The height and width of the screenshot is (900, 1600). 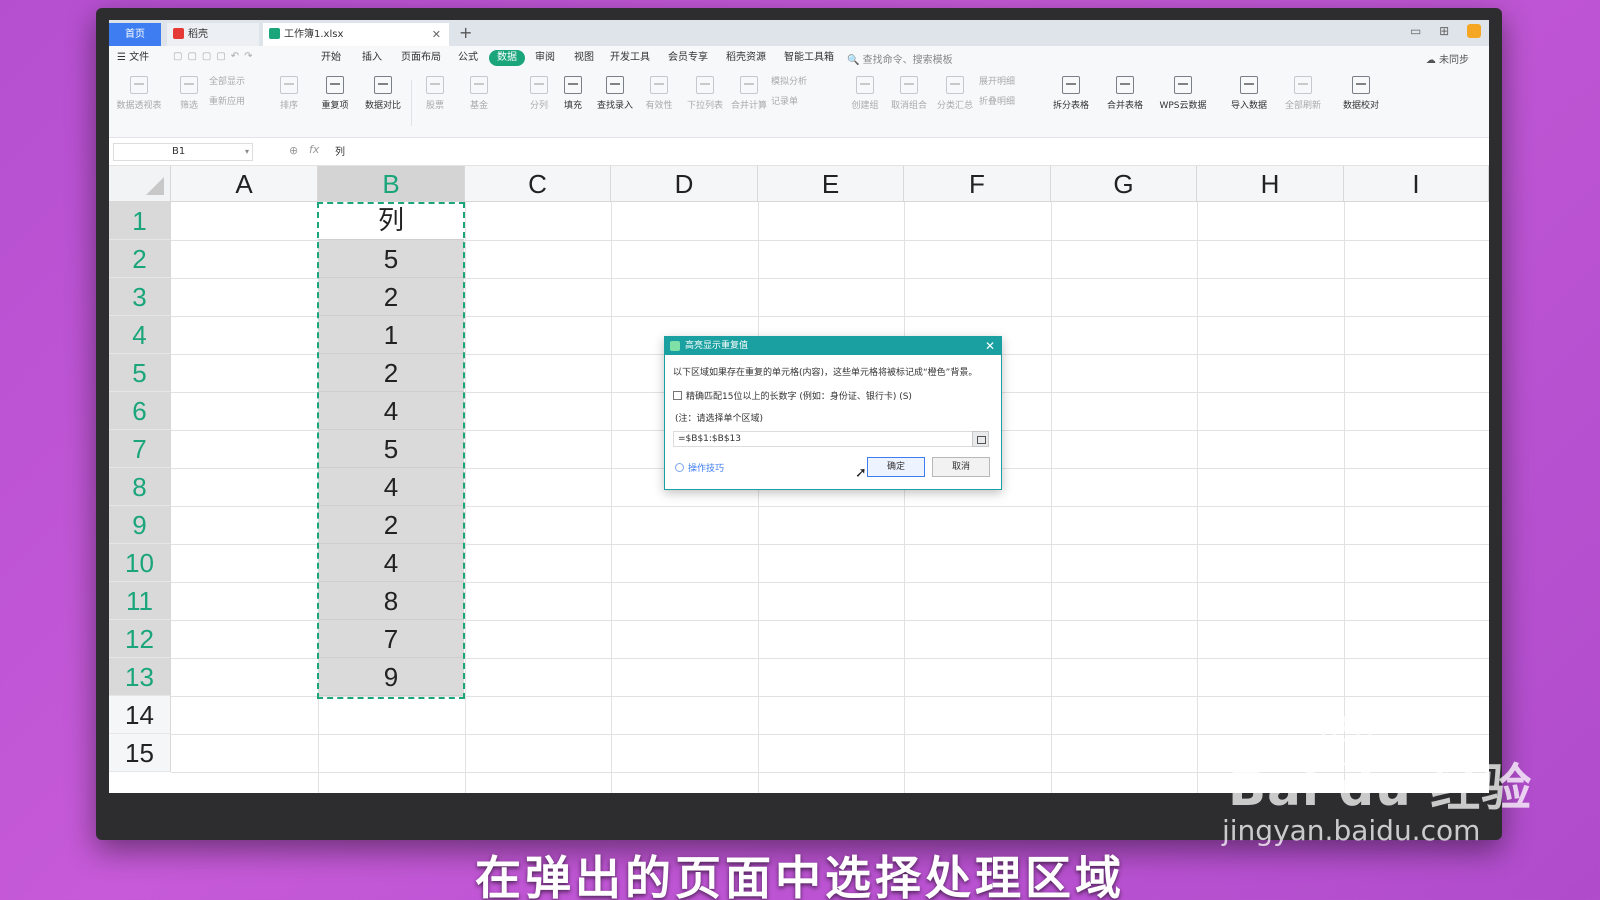 I want to click on menu-start: 开始, so click(x=331, y=58).